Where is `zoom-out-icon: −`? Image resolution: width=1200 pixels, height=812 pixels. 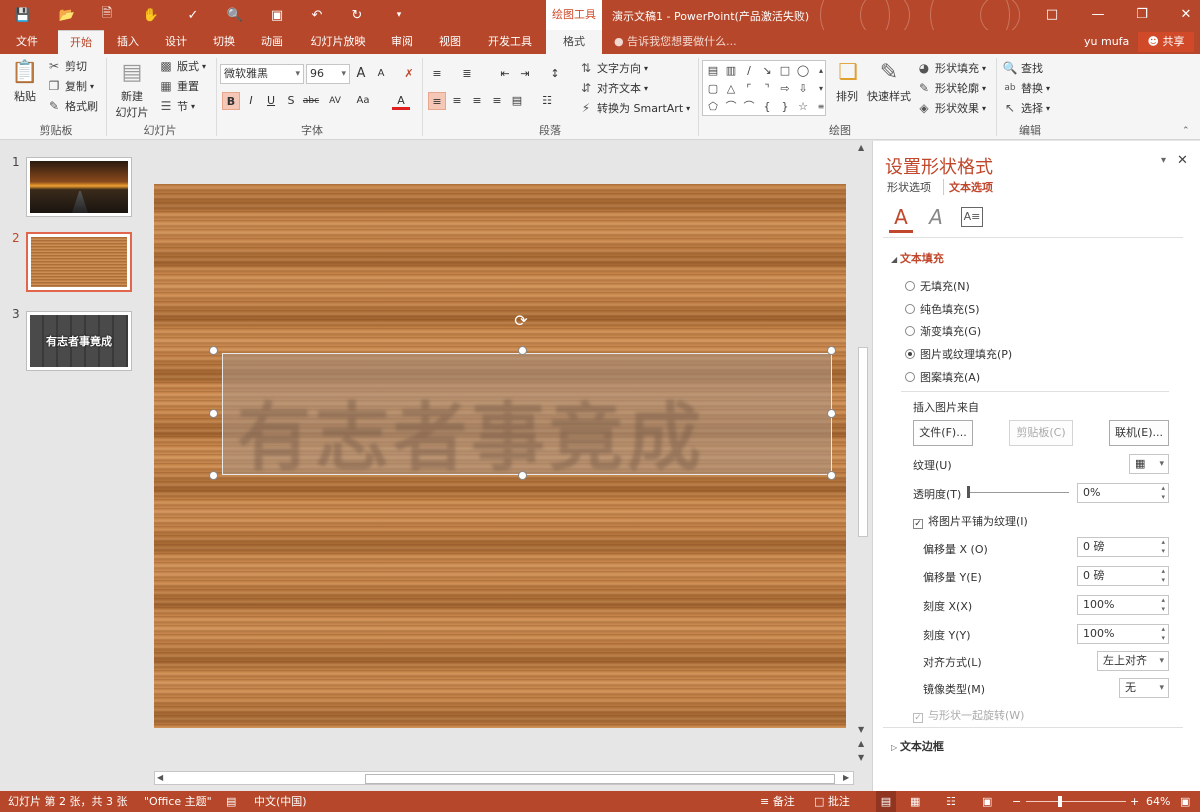 zoom-out-icon: − is located at coordinates (1016, 801).